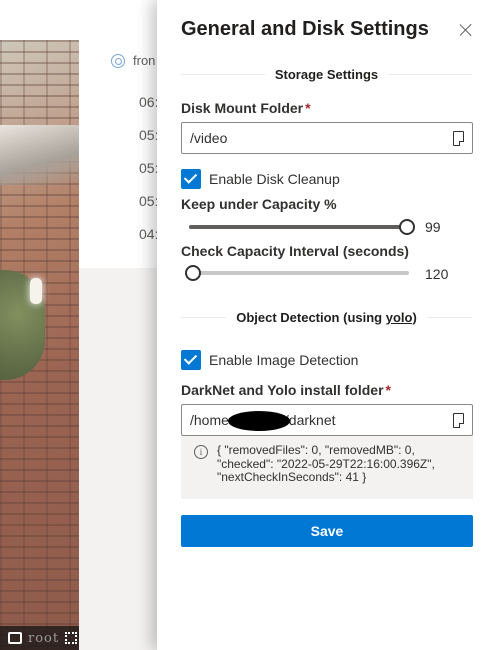 This screenshot has width=496, height=650. I want to click on object-section-heading: Object Detection (using yolo), so click(326, 317).